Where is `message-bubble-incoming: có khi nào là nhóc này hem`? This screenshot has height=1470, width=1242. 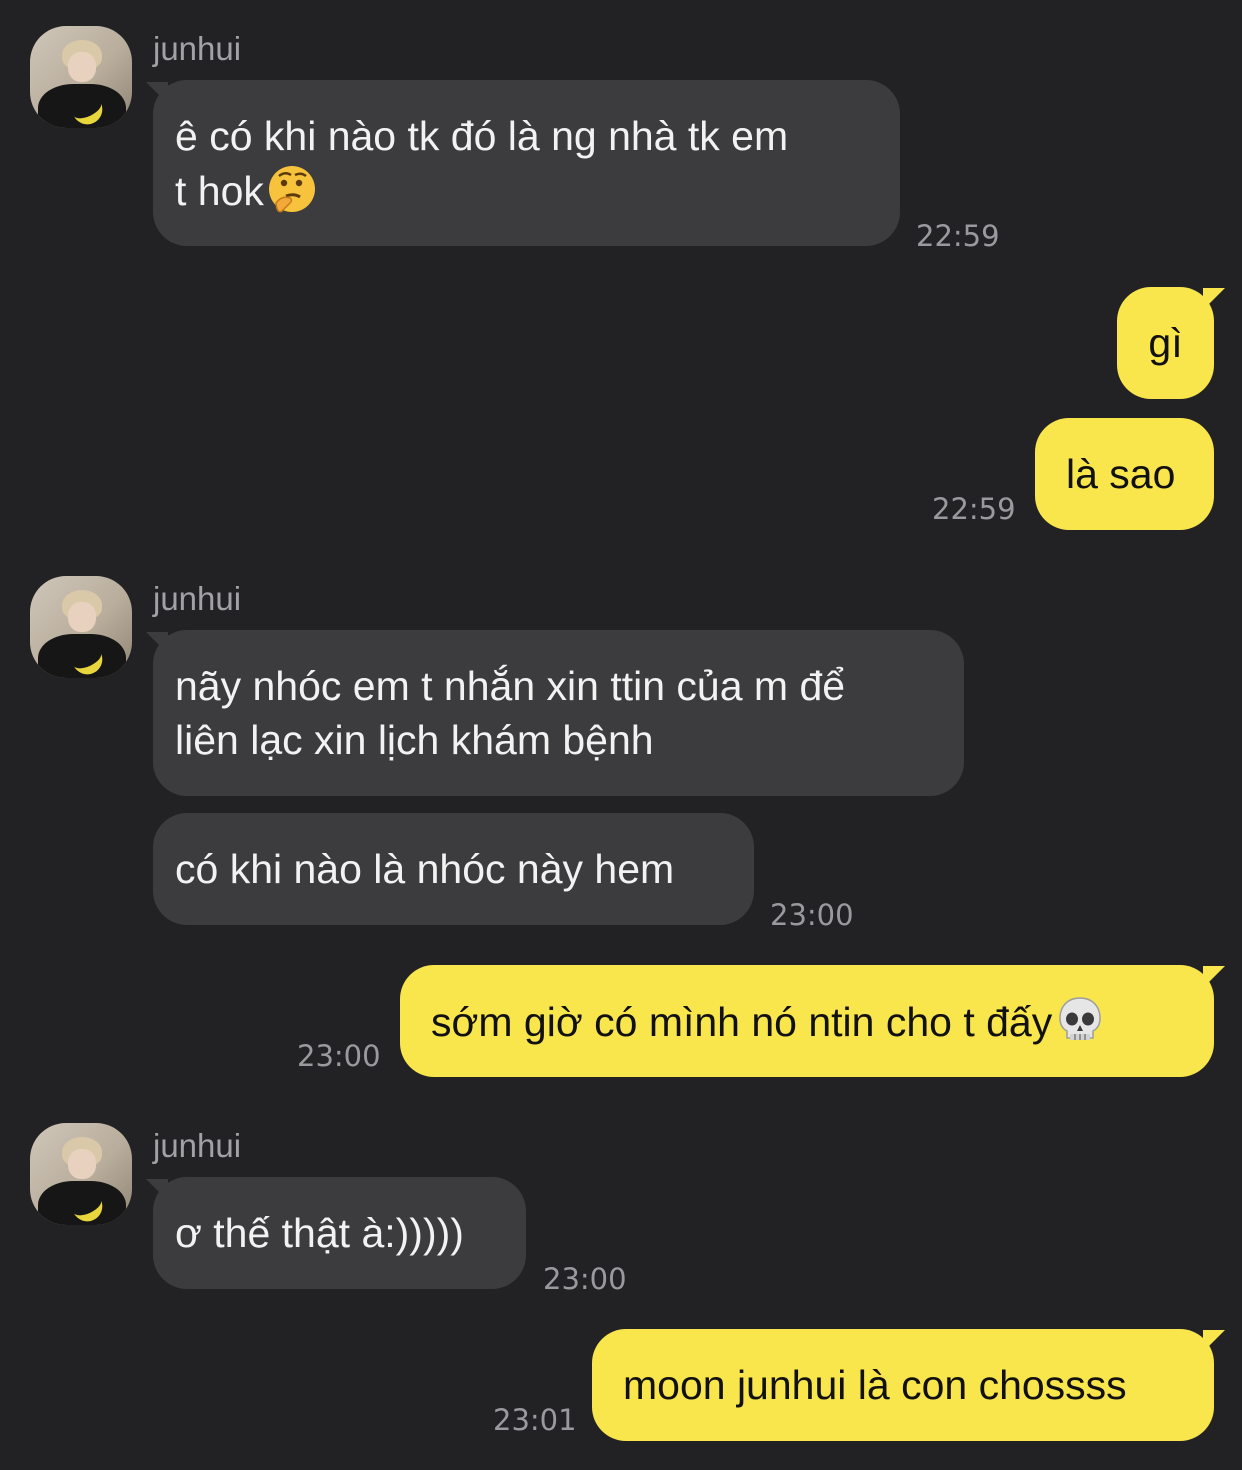 message-bubble-incoming: có khi nào là nhóc này hem is located at coordinates (453, 869).